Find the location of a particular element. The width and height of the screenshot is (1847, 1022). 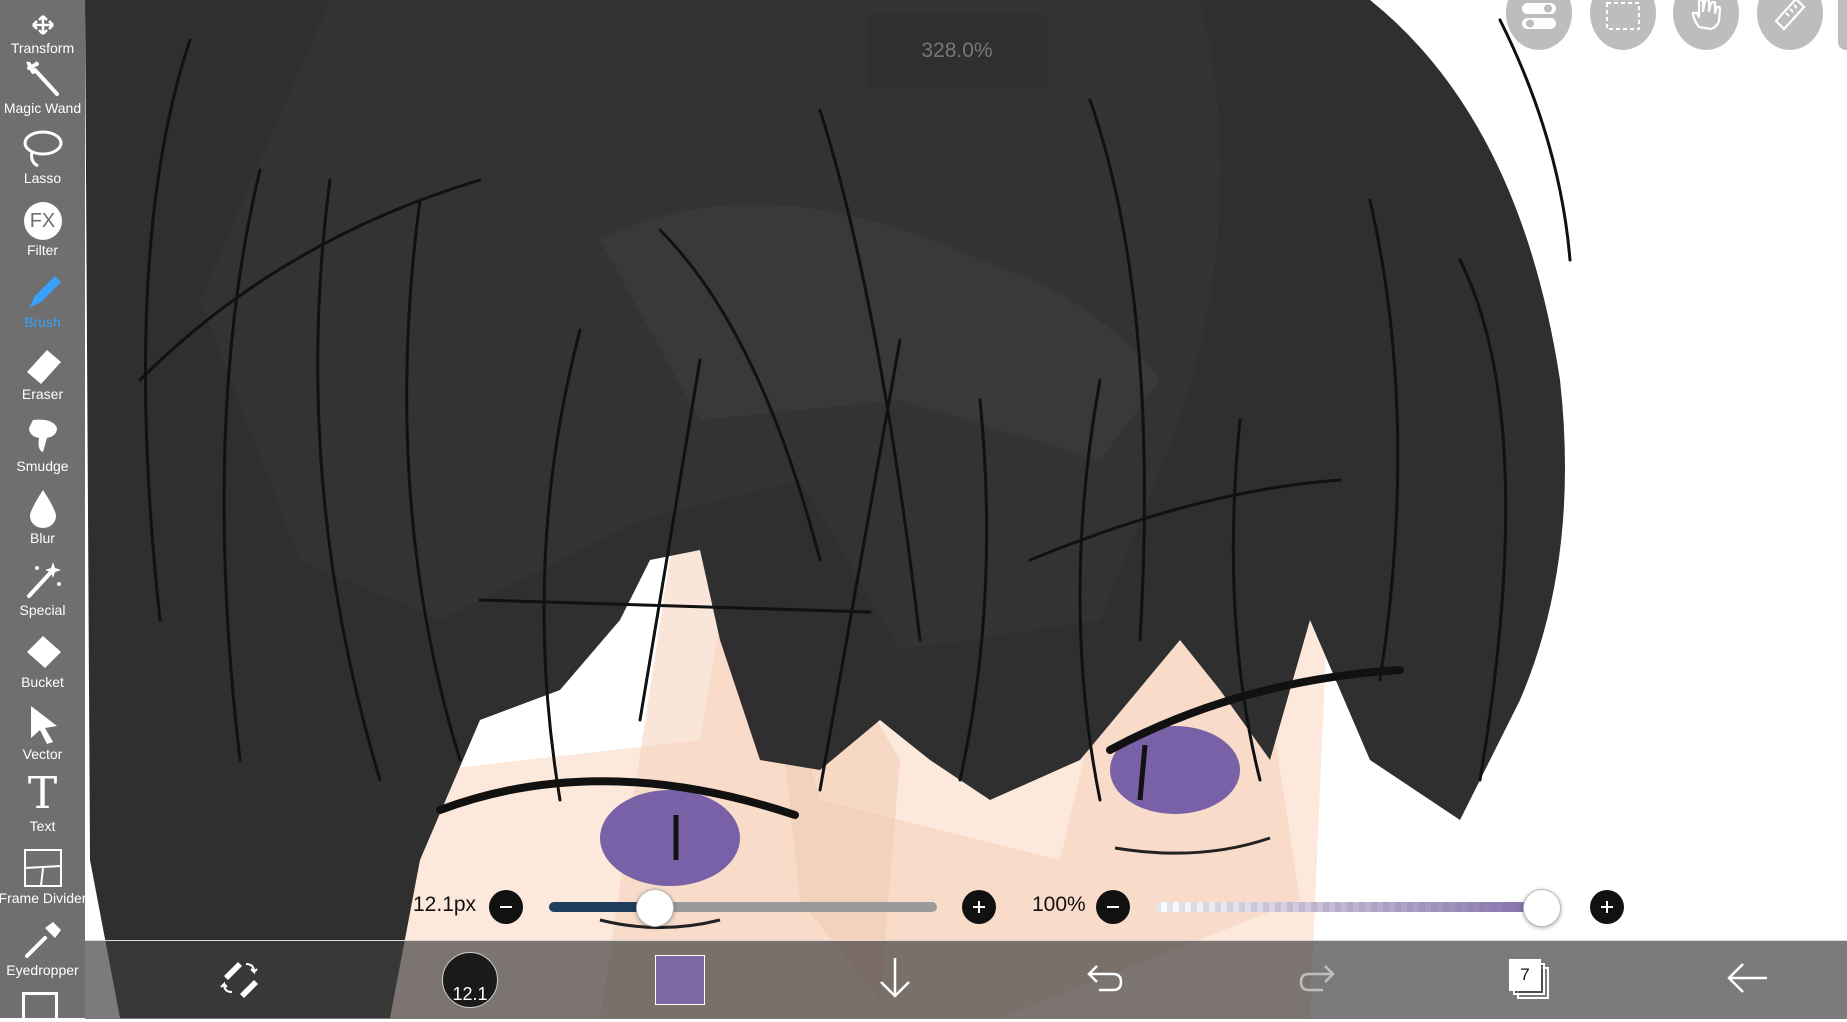

toggle-icon is located at coordinates (1539, 25).